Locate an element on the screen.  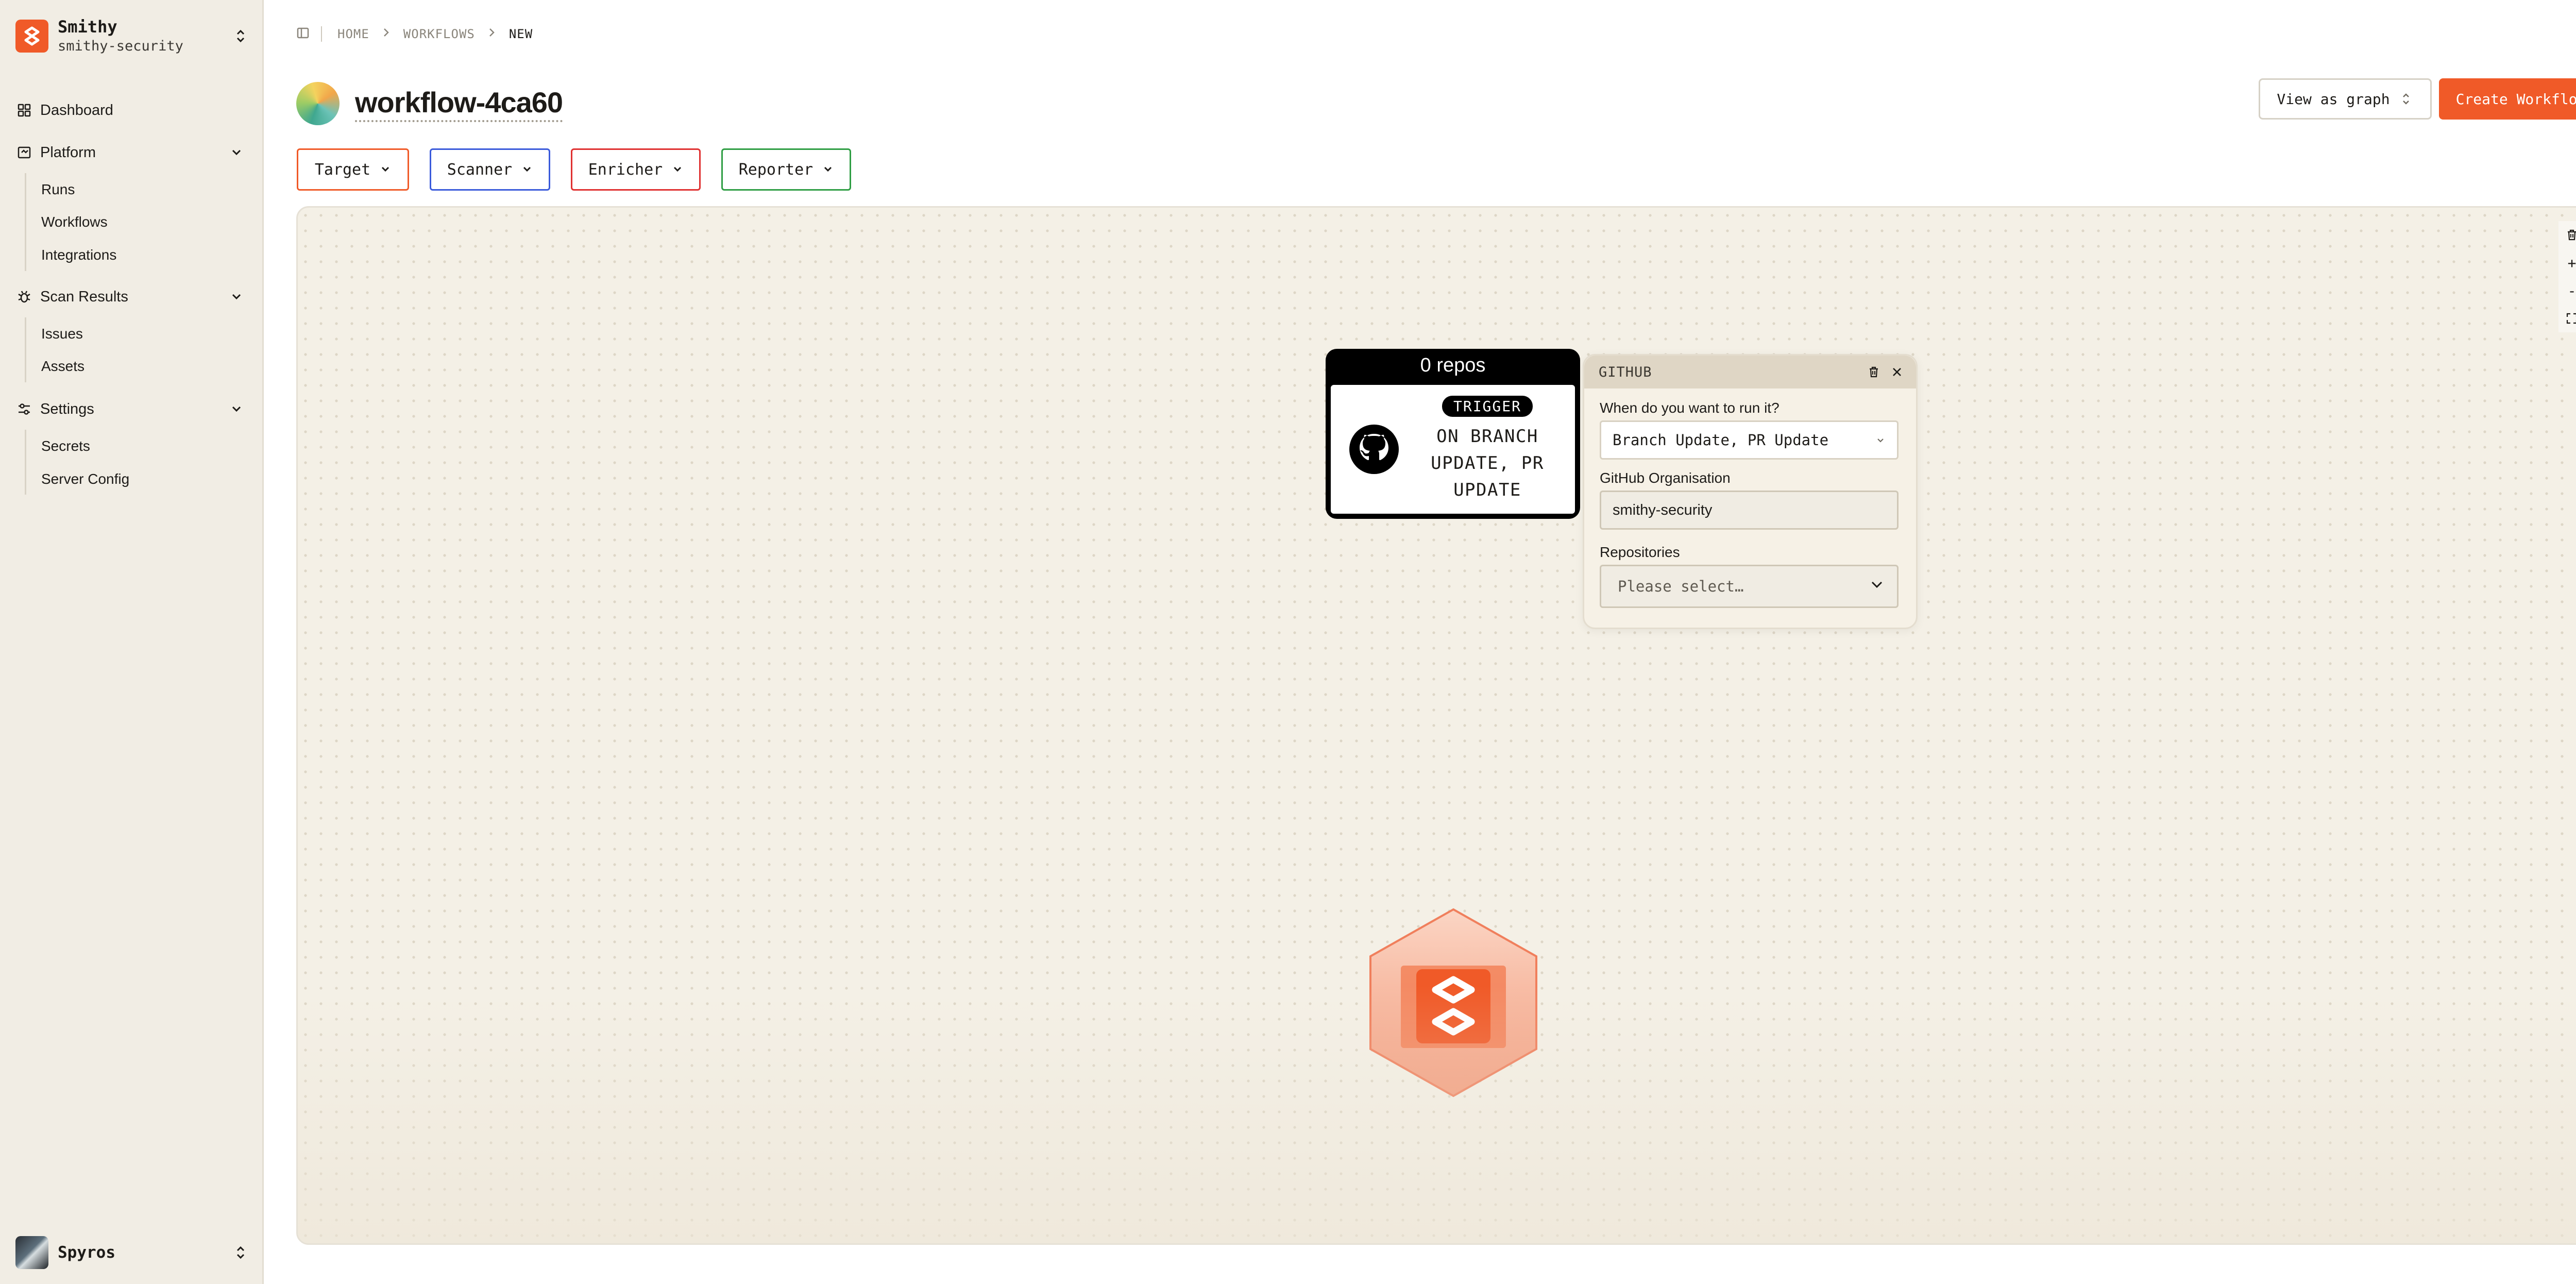
avatar is located at coordinates (31, 1253).